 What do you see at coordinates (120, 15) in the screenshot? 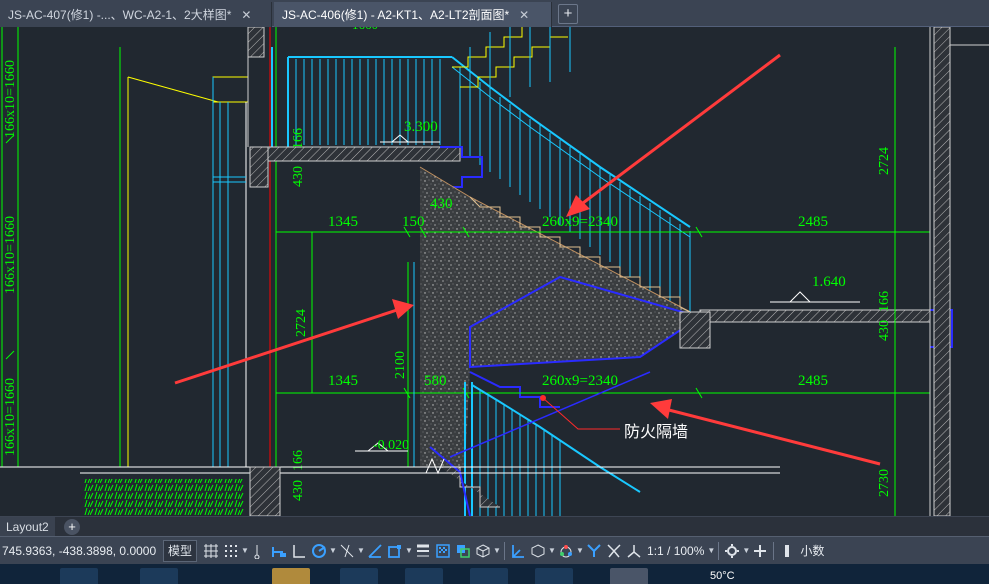
I see `tab-label: JS-AC-407(修1) -...、WC-A2-1、2大样图*` at bounding box center [120, 15].